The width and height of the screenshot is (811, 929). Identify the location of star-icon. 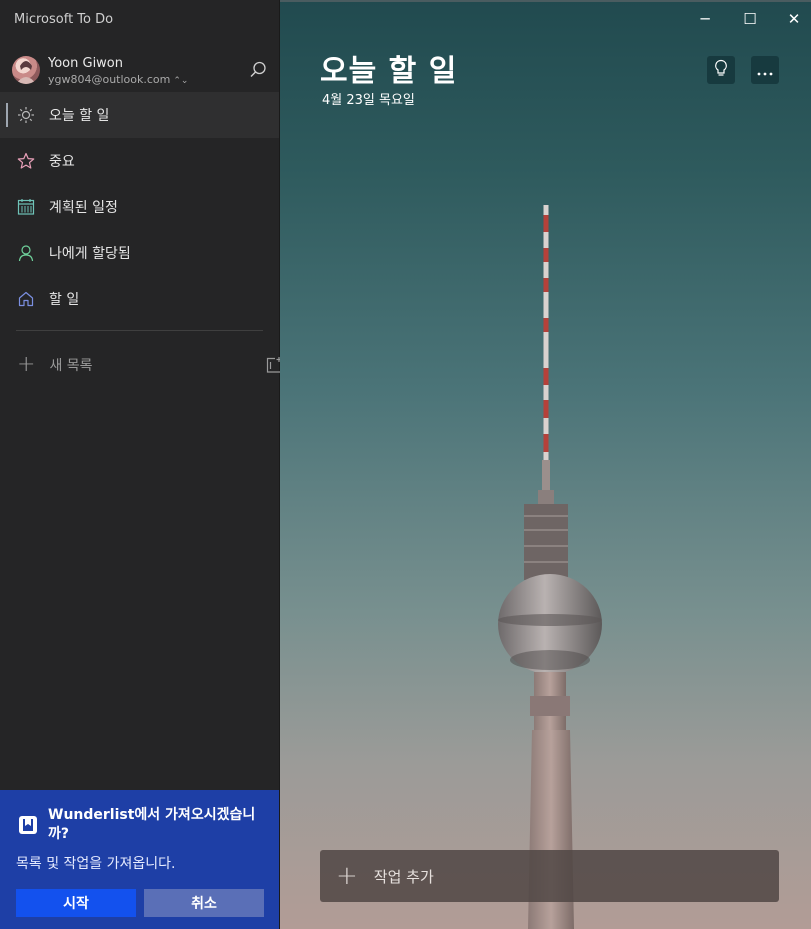
(26, 161).